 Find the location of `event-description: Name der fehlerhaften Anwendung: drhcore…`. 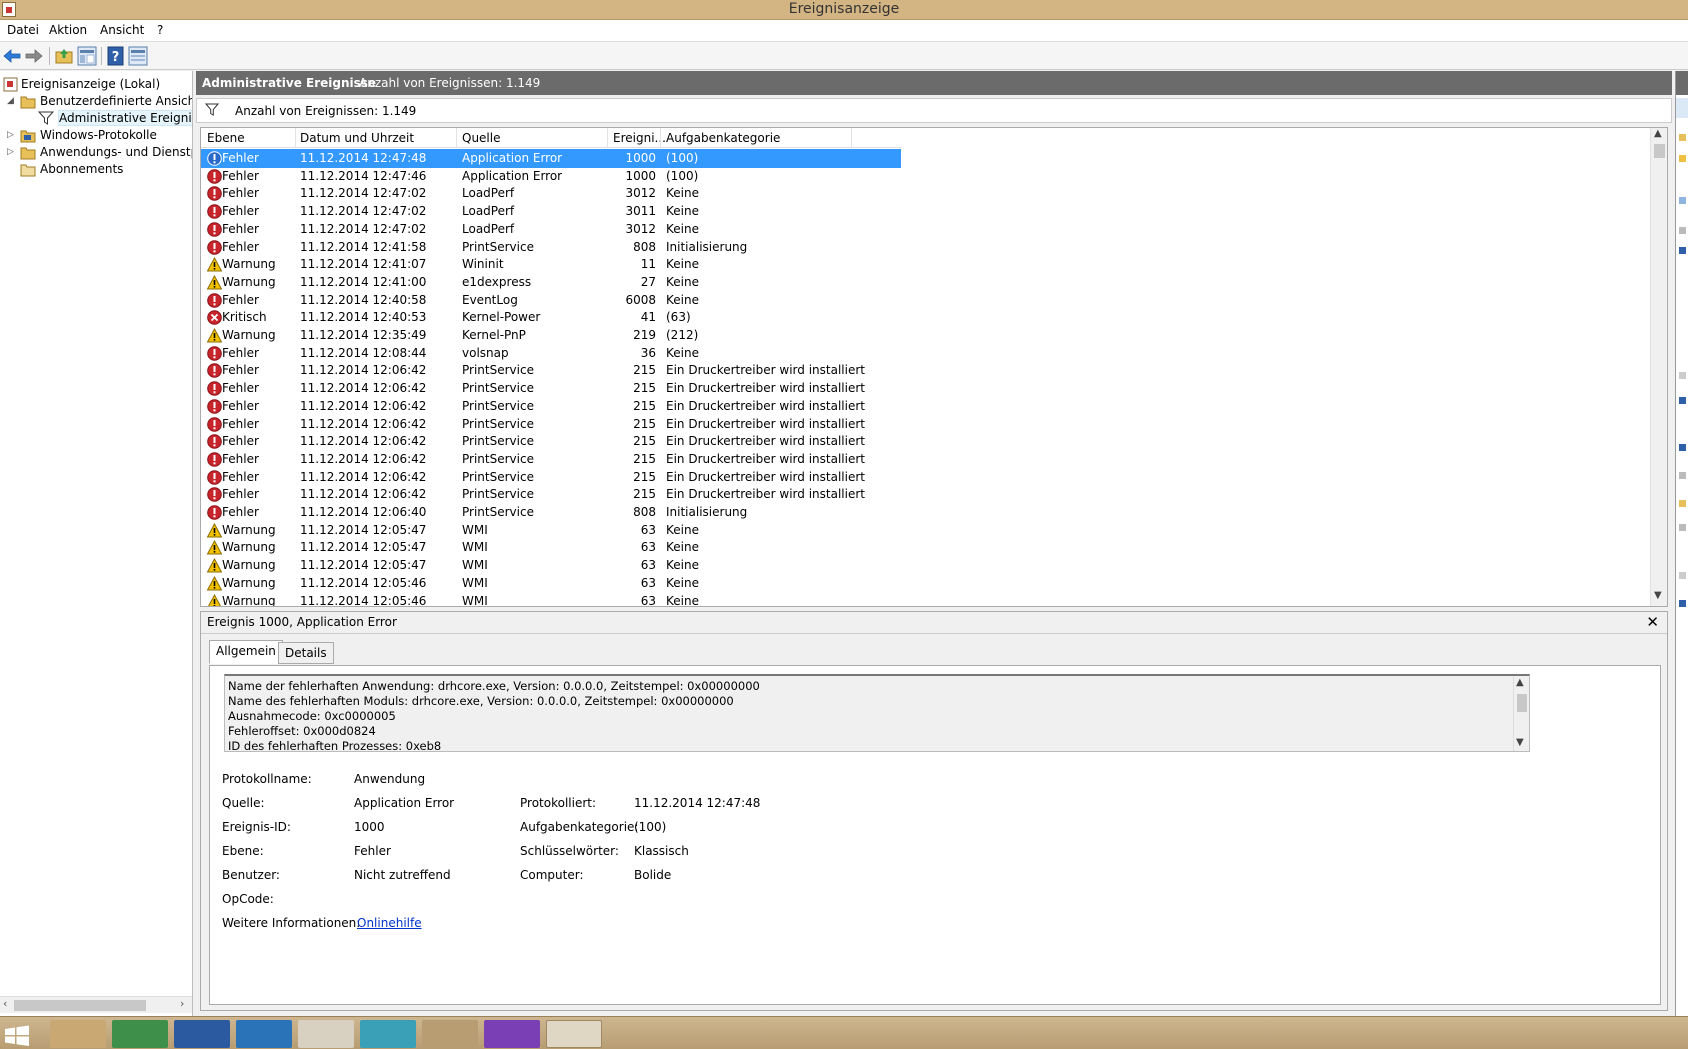

event-description: Name der fehlerhaften Anwendung: drhcore… is located at coordinates (877, 713).